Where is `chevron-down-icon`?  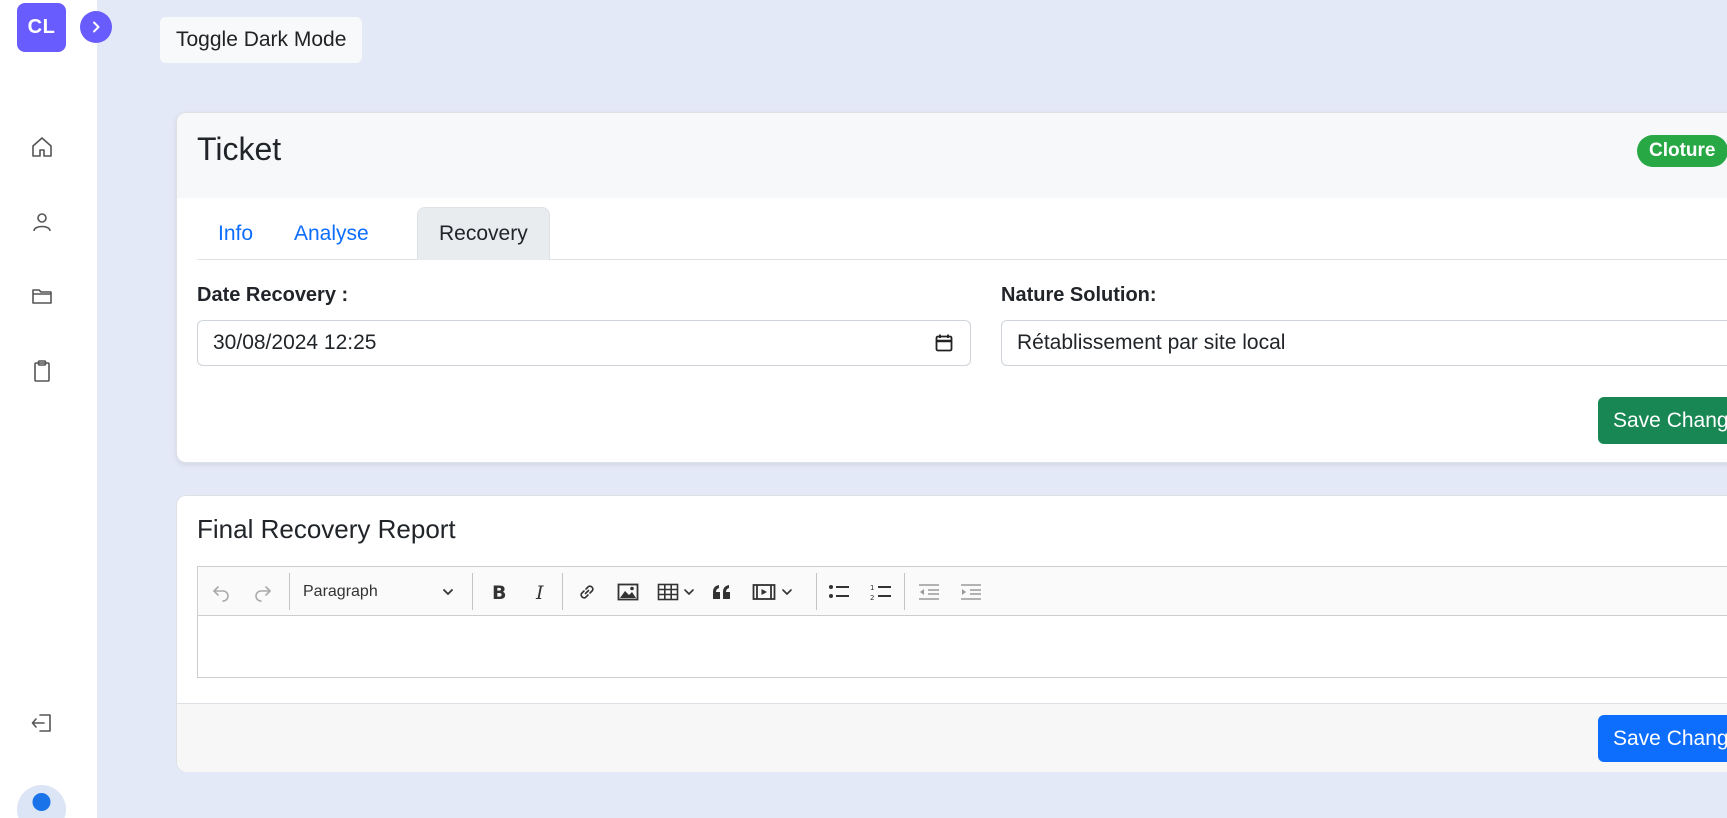 chevron-down-icon is located at coordinates (448, 594).